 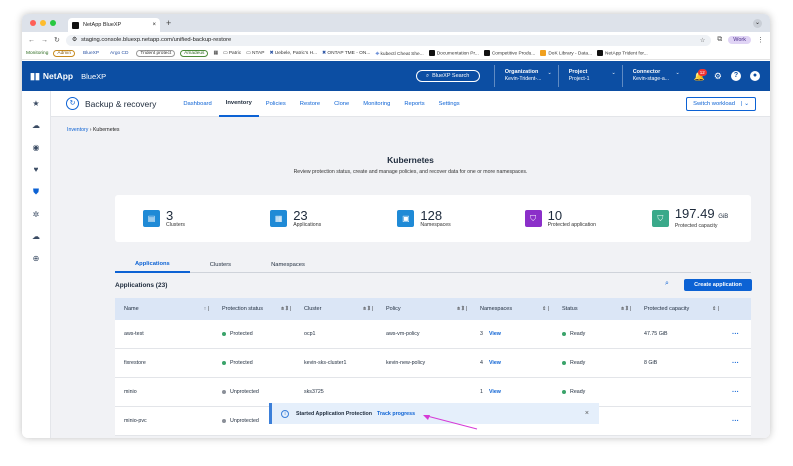 I want to click on bookmark-bluexp: BlueXP, so click(x=91, y=53).